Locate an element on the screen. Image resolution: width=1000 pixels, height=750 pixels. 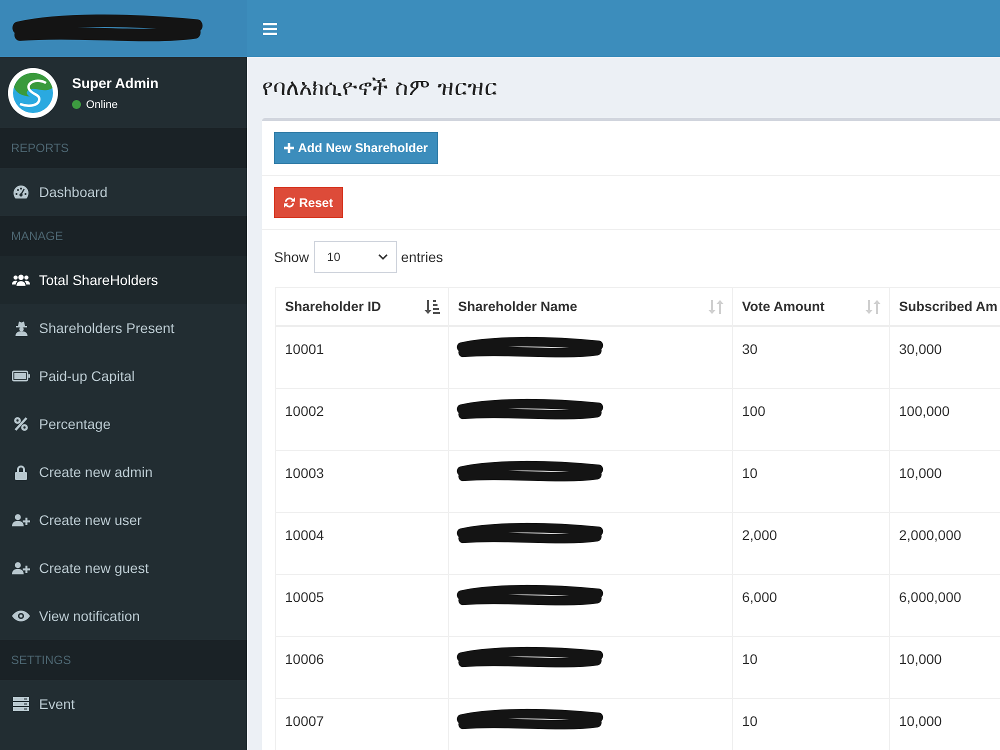
column-header: Vote Amount is located at coordinates (783, 306).